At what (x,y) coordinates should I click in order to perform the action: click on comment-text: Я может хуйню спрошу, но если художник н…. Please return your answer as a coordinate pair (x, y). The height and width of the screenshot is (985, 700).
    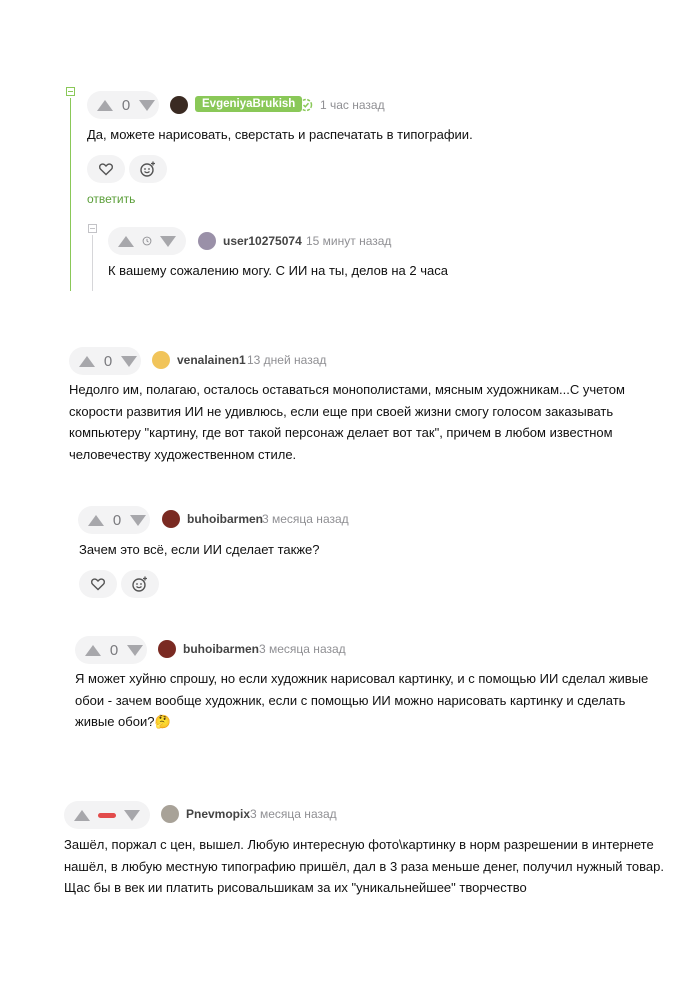
    Looking at the image, I should click on (361, 700).